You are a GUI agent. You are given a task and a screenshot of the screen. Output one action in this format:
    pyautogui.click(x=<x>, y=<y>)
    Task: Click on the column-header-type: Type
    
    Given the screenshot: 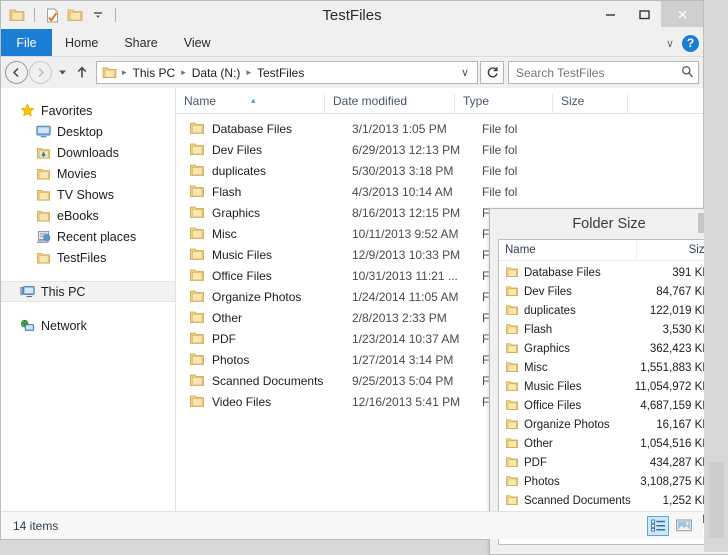 What is the action you would take?
    pyautogui.click(x=503, y=103)
    